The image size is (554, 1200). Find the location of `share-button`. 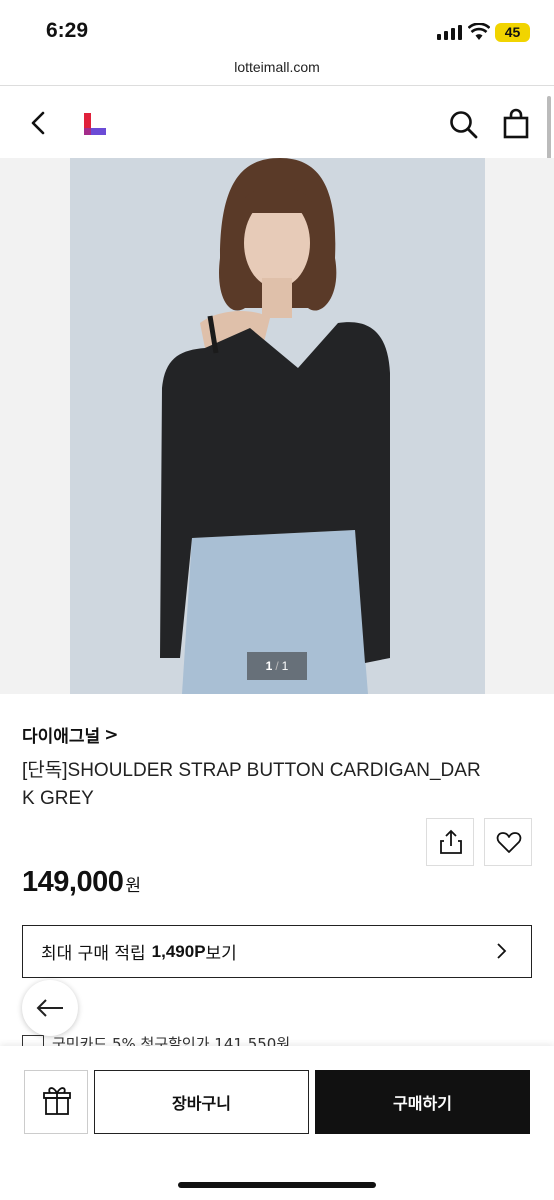

share-button is located at coordinates (450, 842).